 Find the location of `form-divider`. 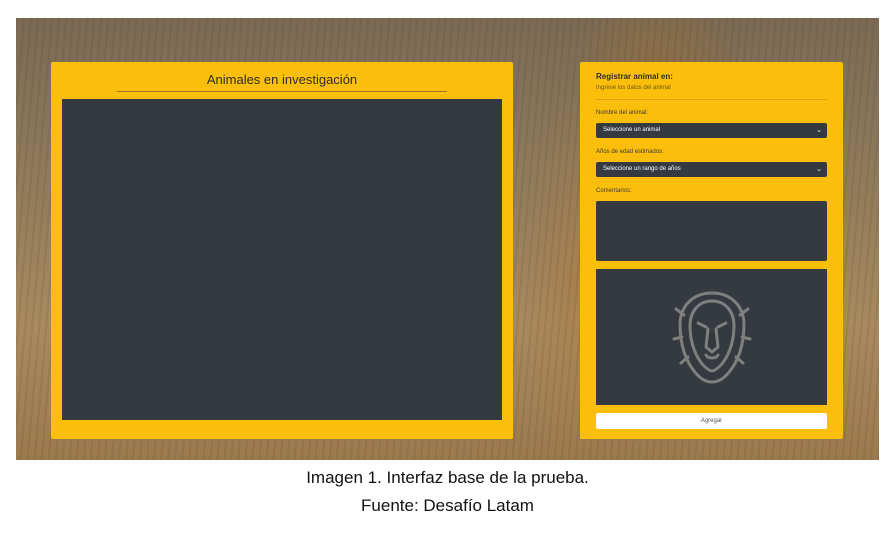

form-divider is located at coordinates (711, 99).